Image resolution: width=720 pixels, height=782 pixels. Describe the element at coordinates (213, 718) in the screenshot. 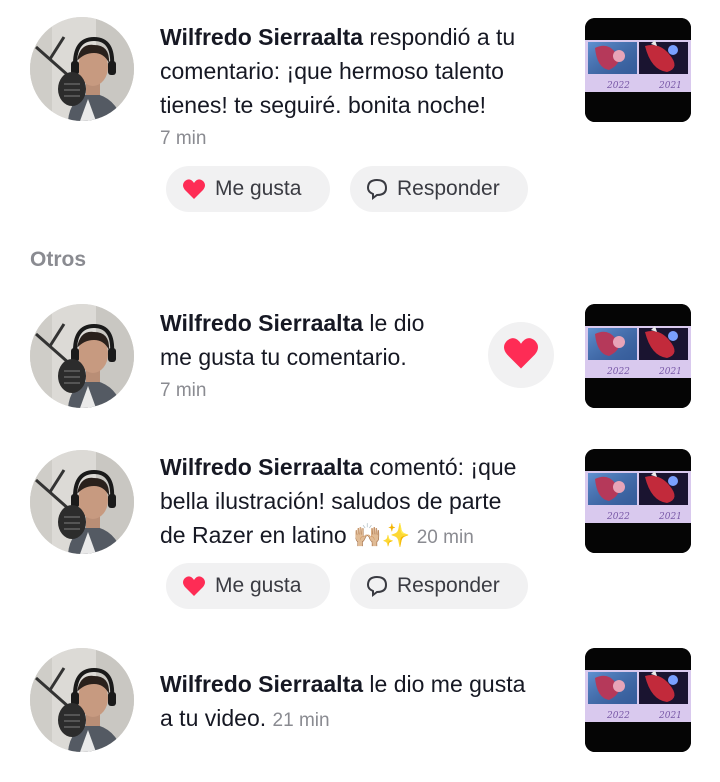

I see `action-text-line: a tu video.` at that location.